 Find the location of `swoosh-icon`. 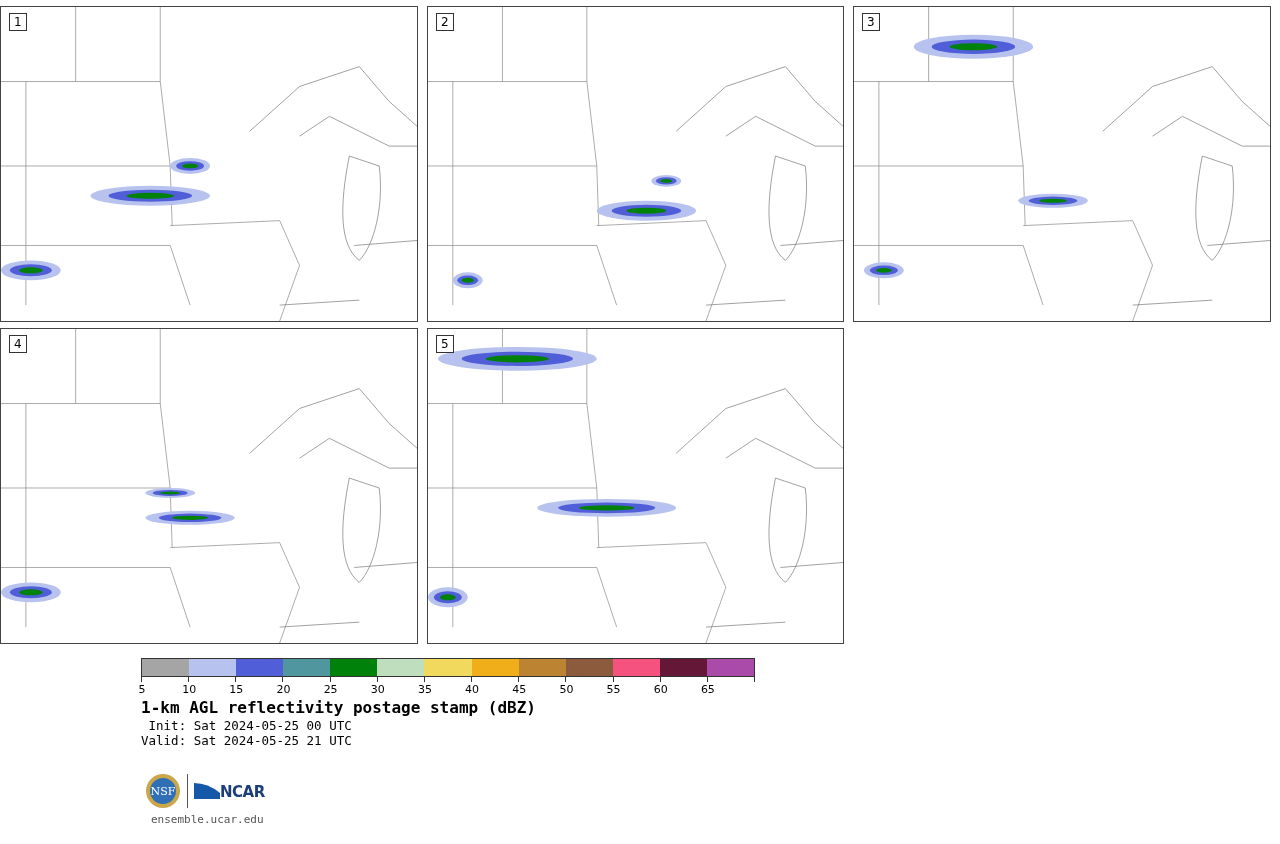

swoosh-icon is located at coordinates (207, 791).